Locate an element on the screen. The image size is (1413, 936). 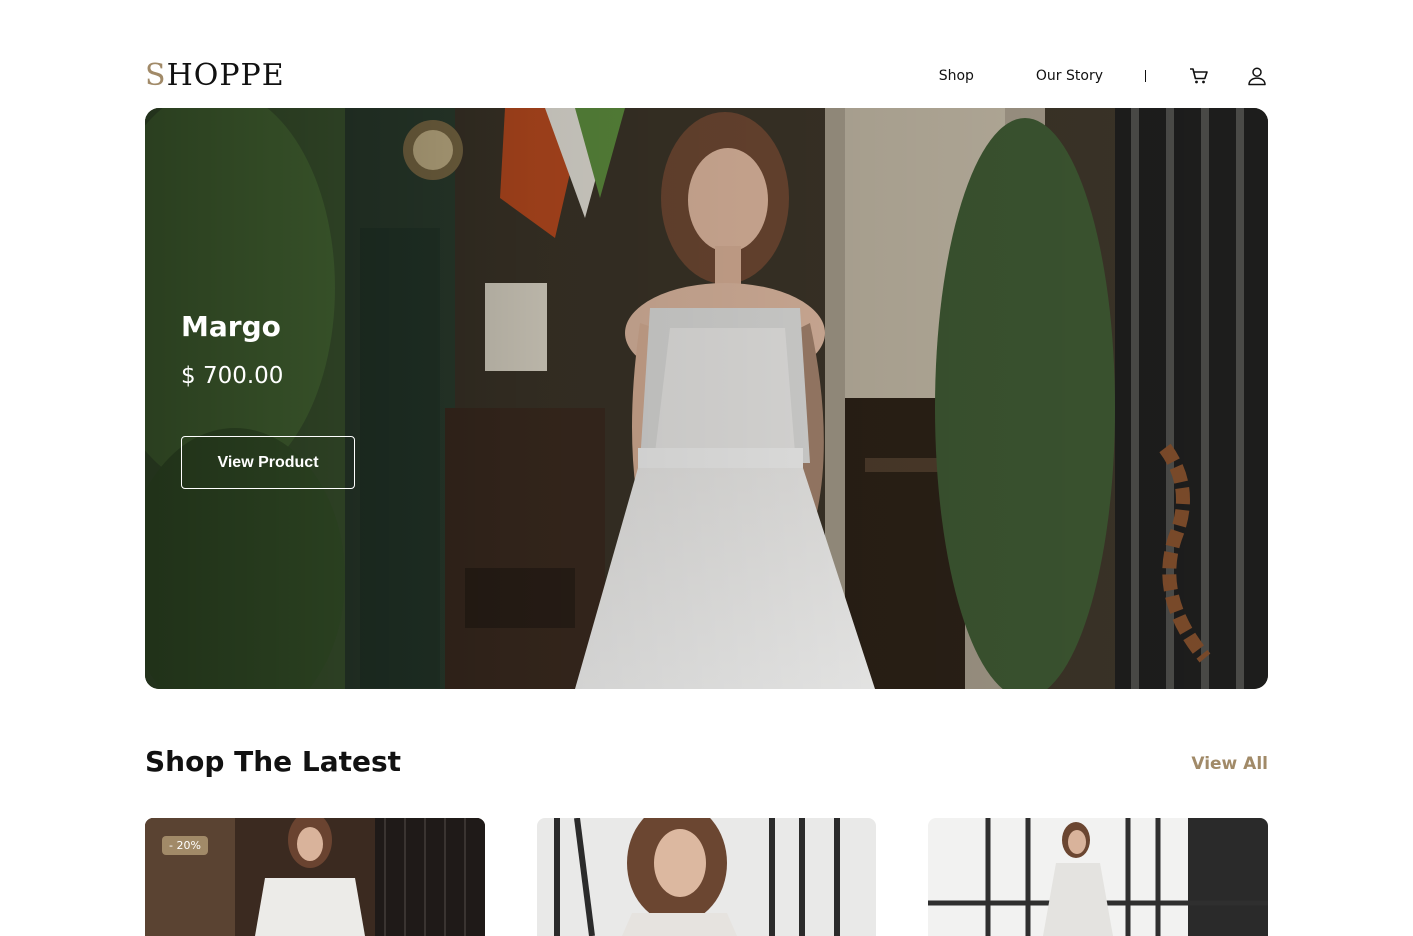
logo-text: HOPPE is located at coordinates (225, 75).